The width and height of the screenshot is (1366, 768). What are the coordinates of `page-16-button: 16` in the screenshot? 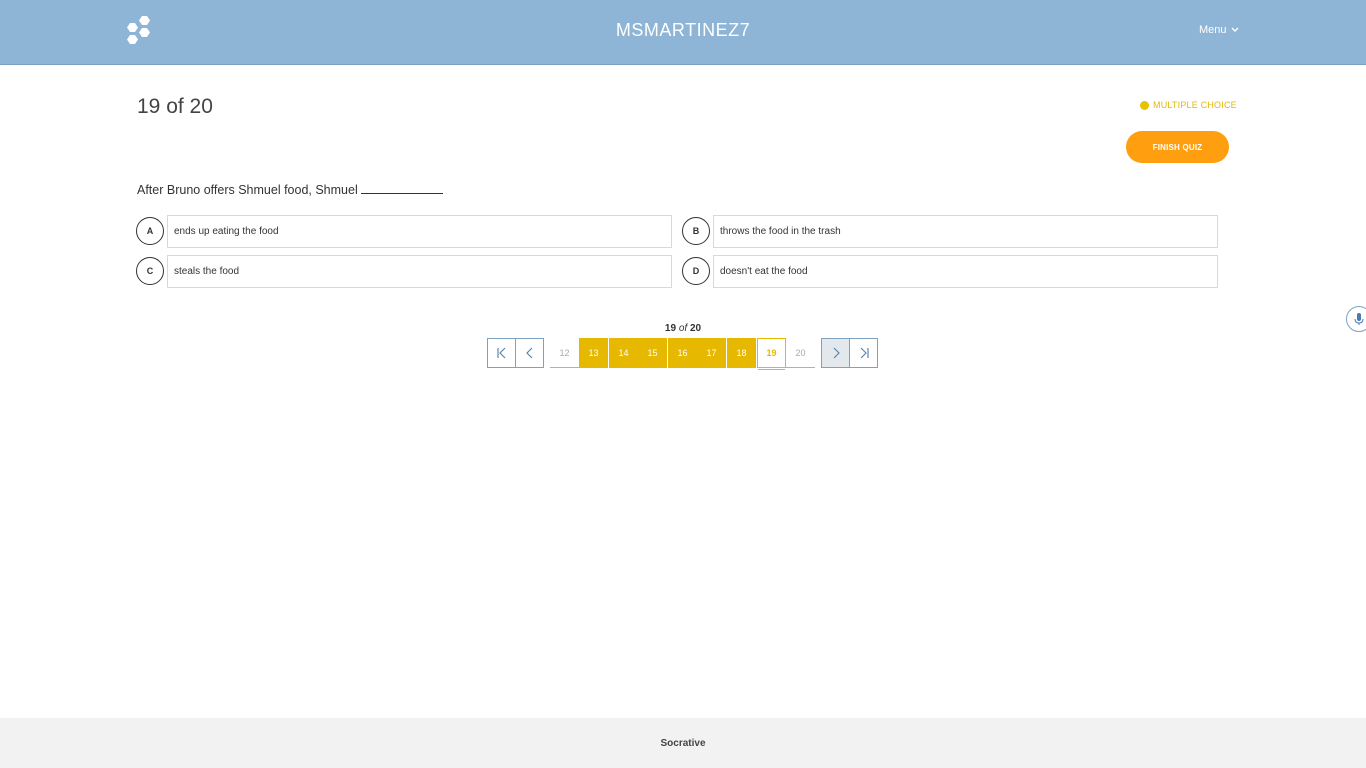 It's located at (682, 353).